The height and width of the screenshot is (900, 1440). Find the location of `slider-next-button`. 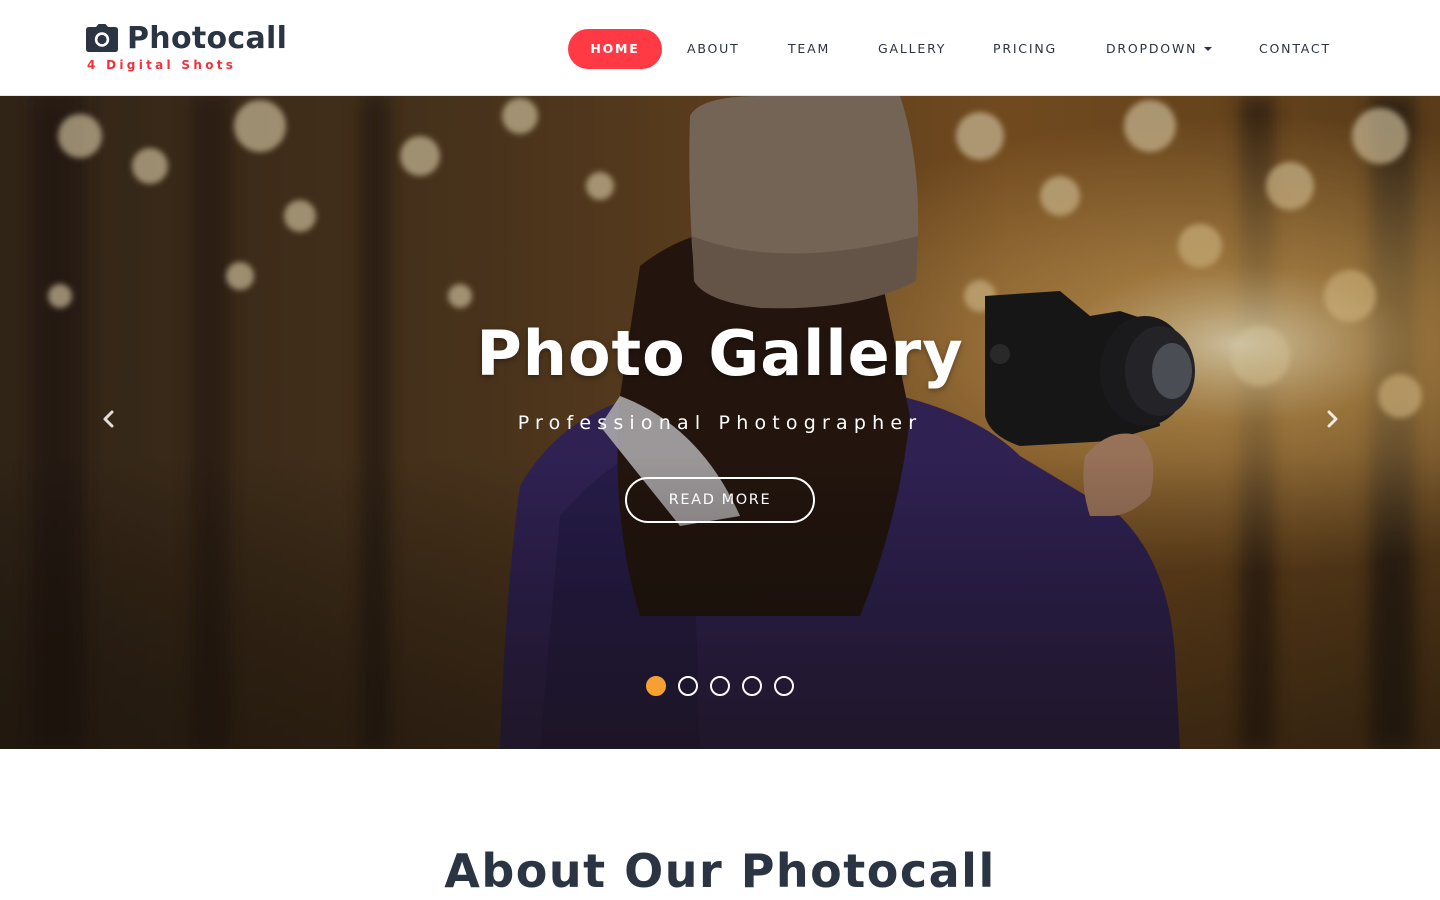

slider-next-button is located at coordinates (1332, 419).